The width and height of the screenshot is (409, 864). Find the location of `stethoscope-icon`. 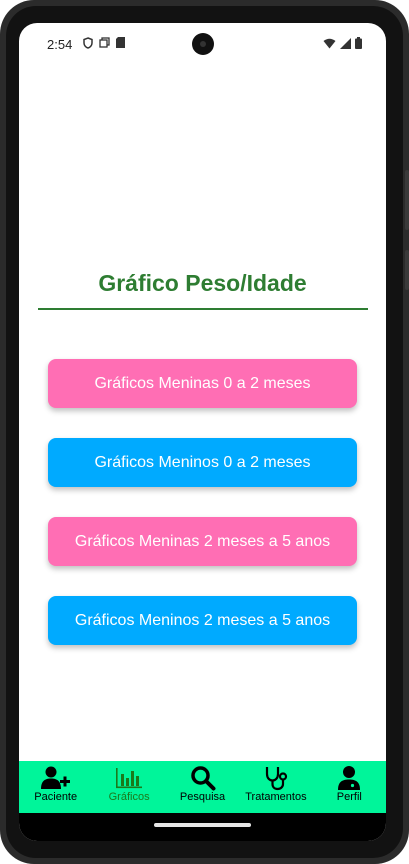

stethoscope-icon is located at coordinates (276, 778).